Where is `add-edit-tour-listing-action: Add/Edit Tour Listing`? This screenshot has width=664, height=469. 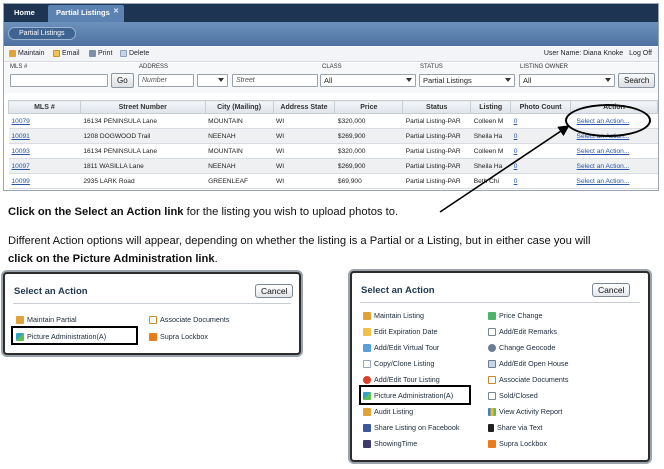 add-edit-tour-listing-action: Add/Edit Tour Listing is located at coordinates (401, 379).